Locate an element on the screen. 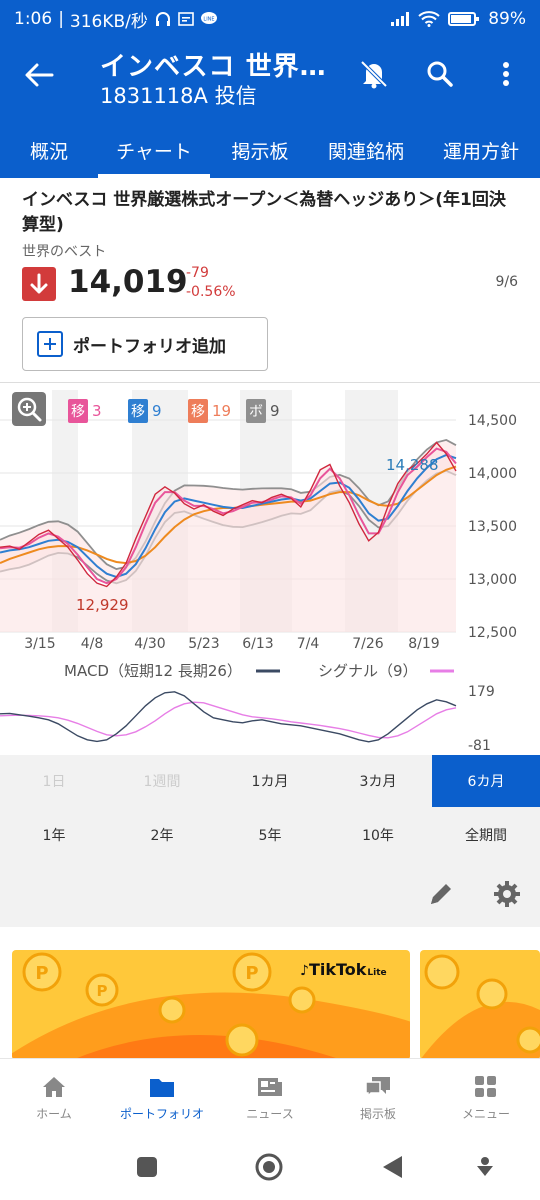  fund-code: 1831118A 投信 is located at coordinates (178, 96).